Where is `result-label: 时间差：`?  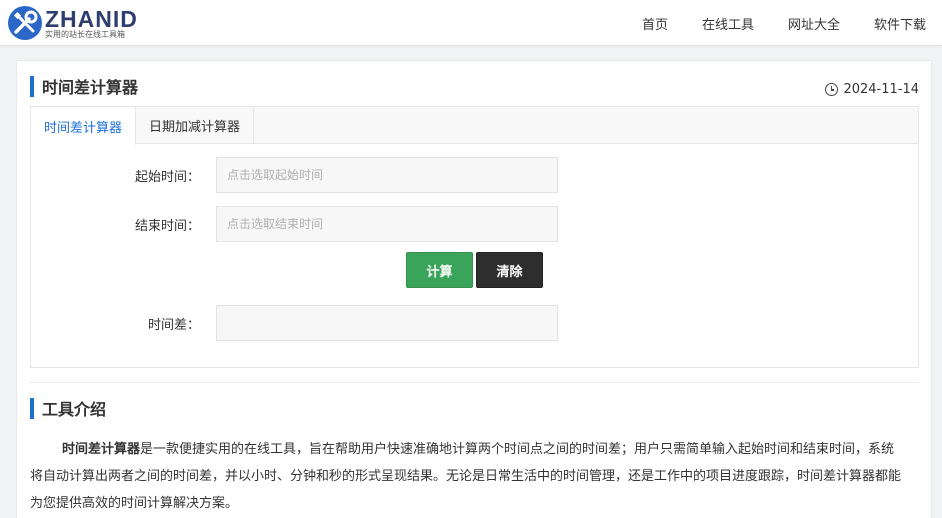 result-label: 时间差： is located at coordinates (173, 325).